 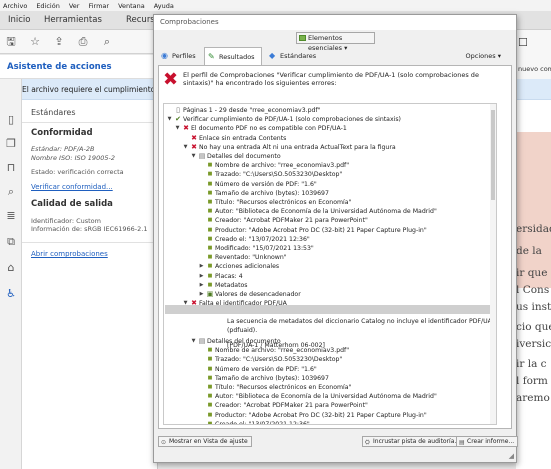 I want to click on tab-profiles: ◉ Perfiles, so click(x=180, y=56).